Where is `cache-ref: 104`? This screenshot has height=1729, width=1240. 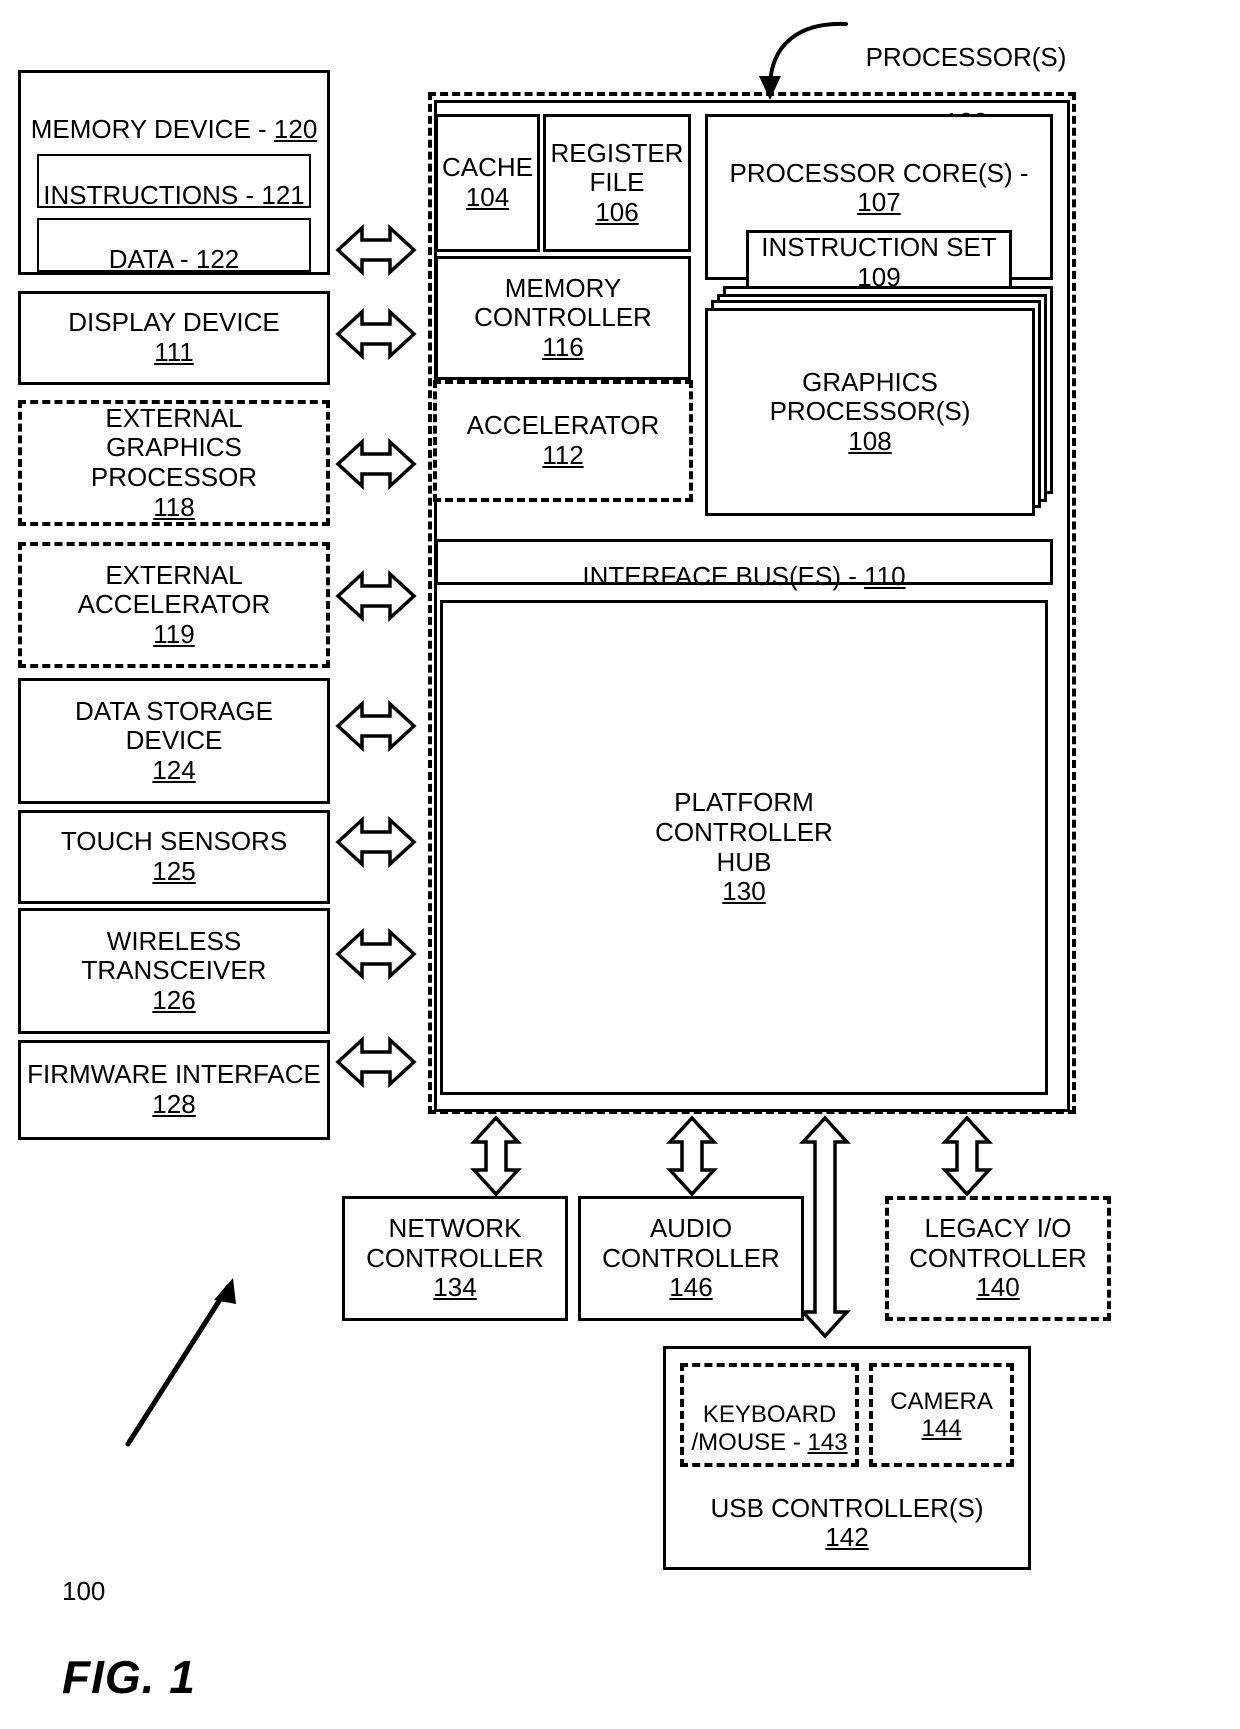 cache-ref: 104 is located at coordinates (487, 197).